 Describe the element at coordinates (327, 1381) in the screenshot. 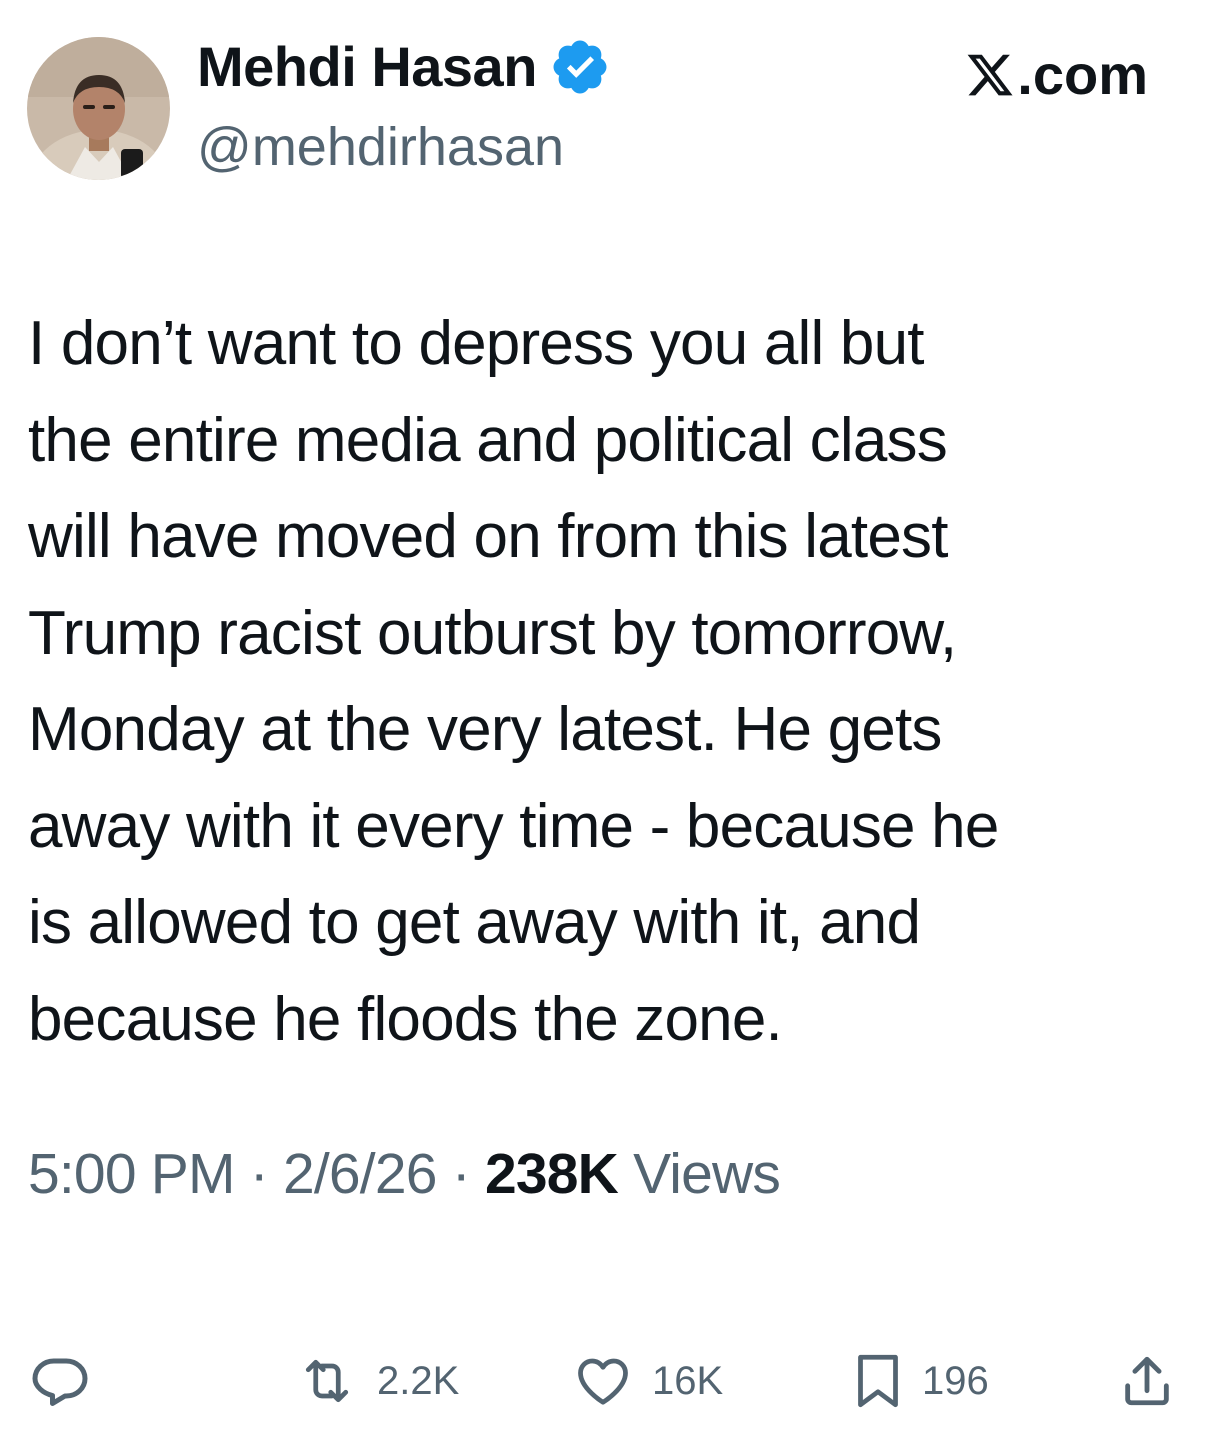

I see `retweet-icon` at that location.